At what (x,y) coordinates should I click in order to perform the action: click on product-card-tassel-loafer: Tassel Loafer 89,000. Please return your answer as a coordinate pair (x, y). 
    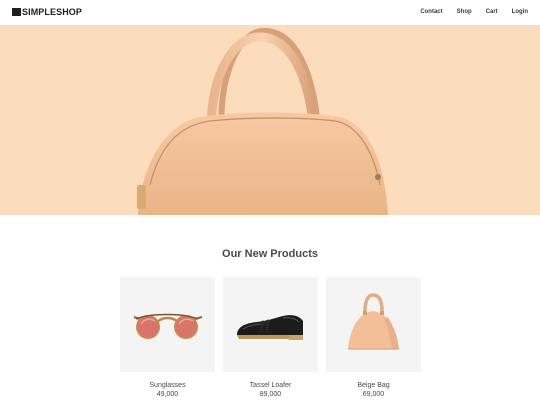
    Looking at the image, I should click on (270, 338).